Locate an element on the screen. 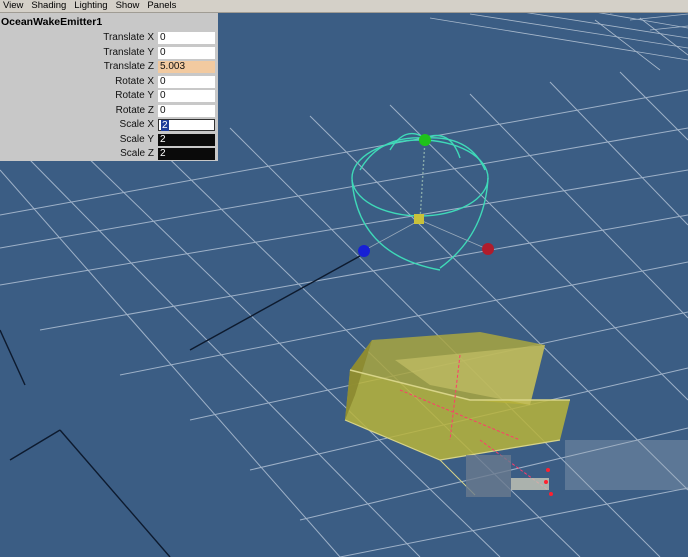 The image size is (688, 557). attr-row-scale-x: Scale X 2 is located at coordinates (109, 125).